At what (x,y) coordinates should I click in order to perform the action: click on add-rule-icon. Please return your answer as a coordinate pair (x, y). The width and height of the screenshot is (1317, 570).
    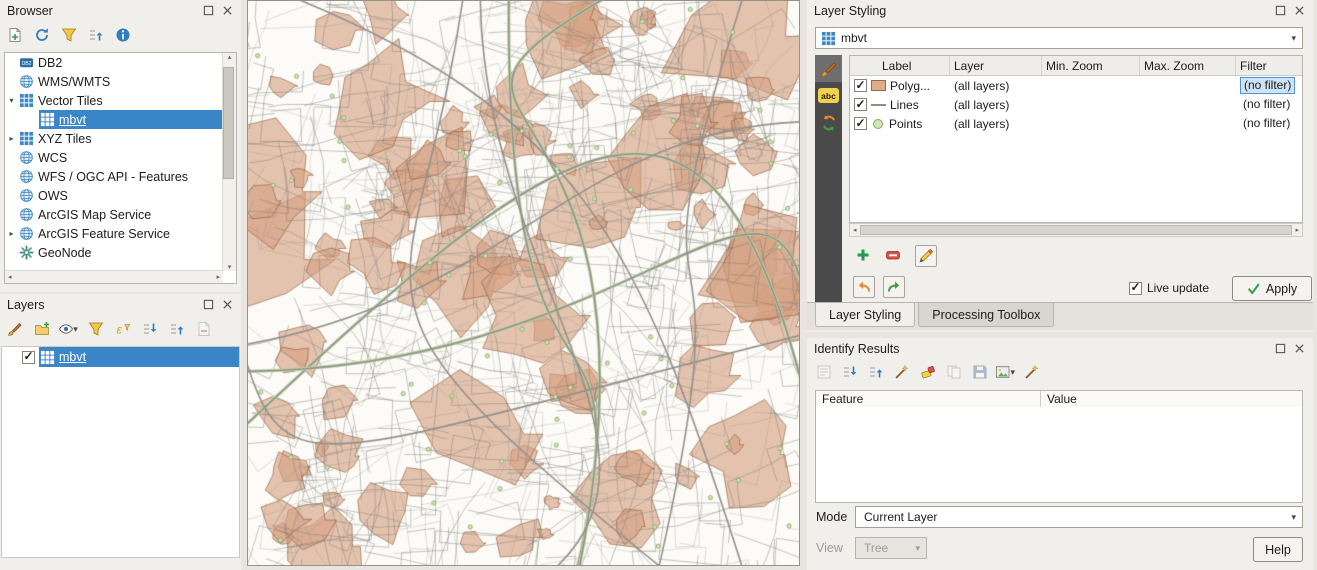
    Looking at the image, I should click on (863, 255).